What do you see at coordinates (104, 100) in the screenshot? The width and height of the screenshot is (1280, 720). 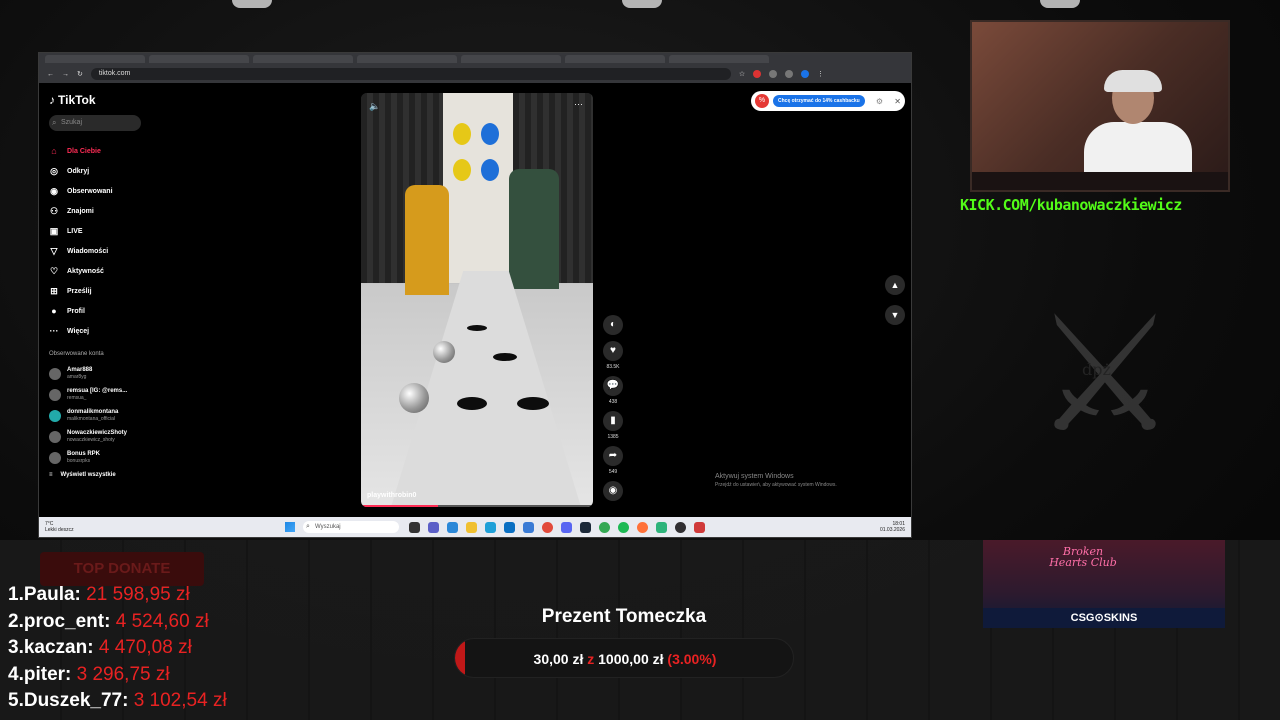 I see `tiktok-logo: ♪ TikTok` at bounding box center [104, 100].